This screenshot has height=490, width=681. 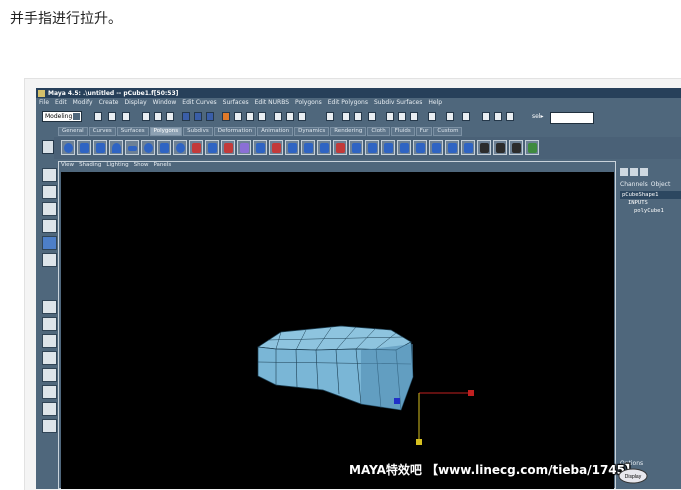 What do you see at coordinates (276, 147) in the screenshot?
I see `poly-smooth-icon` at bounding box center [276, 147].